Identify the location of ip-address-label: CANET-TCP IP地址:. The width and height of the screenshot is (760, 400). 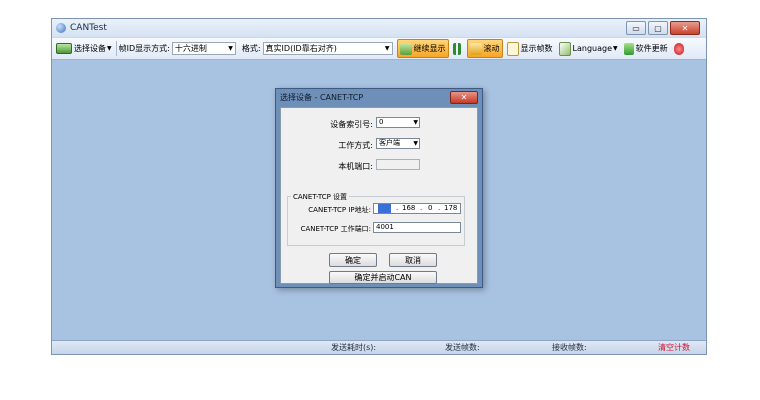
(339, 210).